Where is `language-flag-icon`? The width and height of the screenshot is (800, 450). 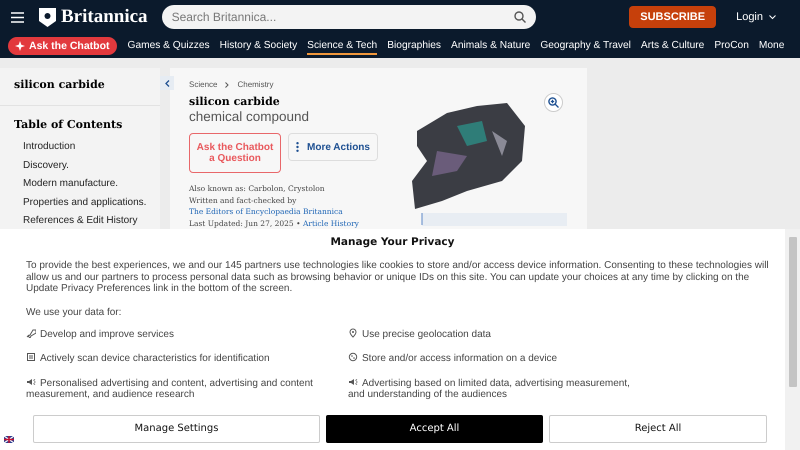 language-flag-icon is located at coordinates (9, 439).